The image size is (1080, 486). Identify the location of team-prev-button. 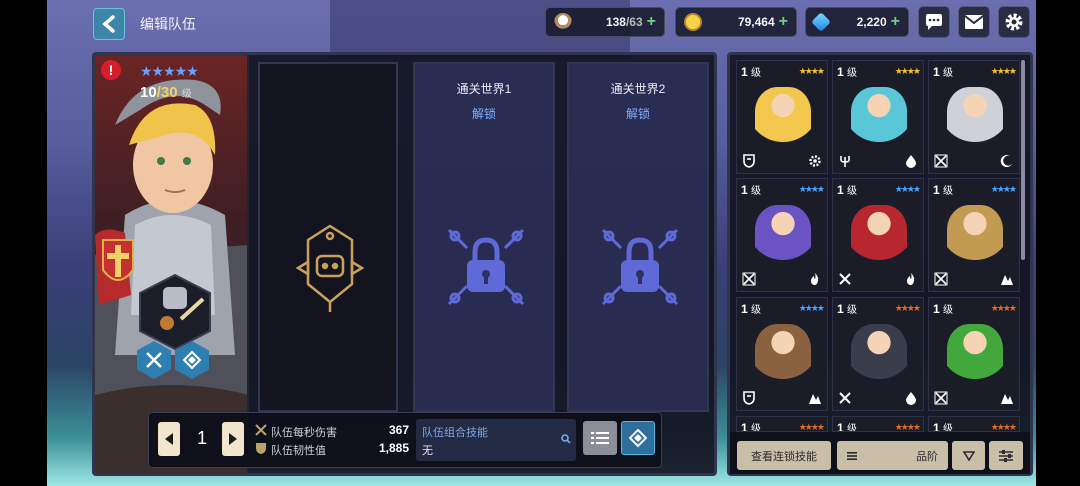
(169, 439).